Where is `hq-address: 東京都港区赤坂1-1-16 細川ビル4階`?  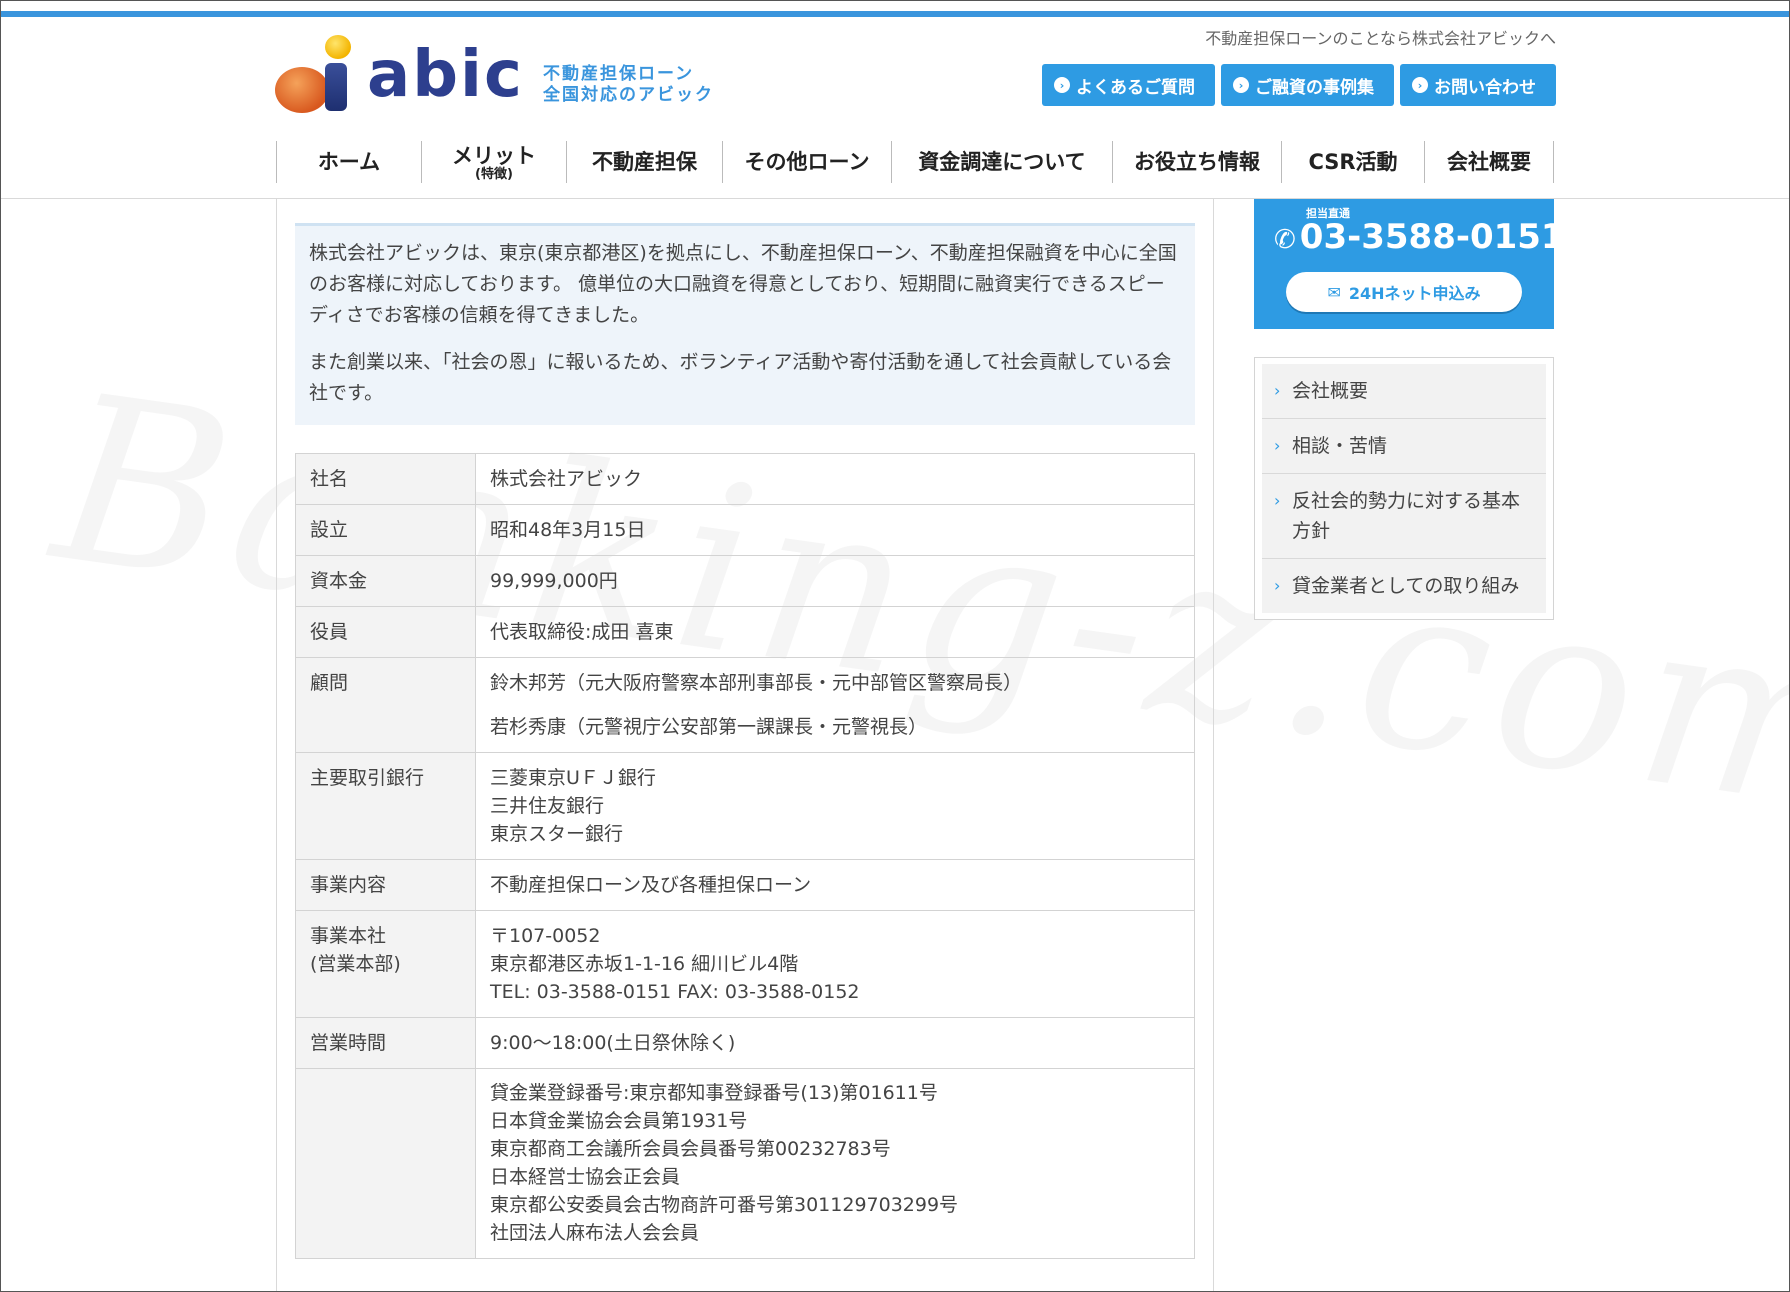 hq-address: 東京都港区赤坂1-1-16 細川ビル4階 is located at coordinates (644, 964).